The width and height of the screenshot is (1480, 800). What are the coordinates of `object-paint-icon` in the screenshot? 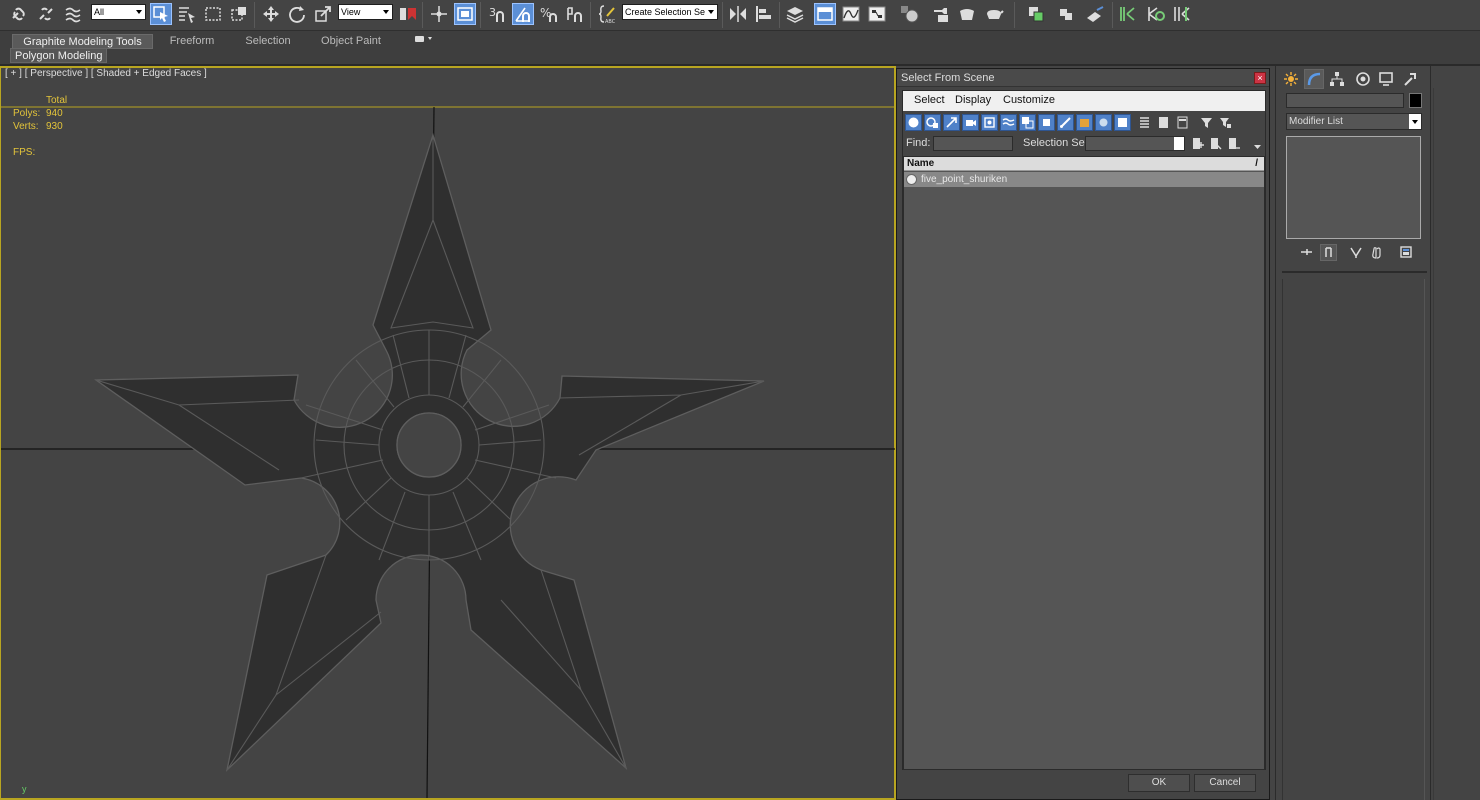 It's located at (1066, 14).